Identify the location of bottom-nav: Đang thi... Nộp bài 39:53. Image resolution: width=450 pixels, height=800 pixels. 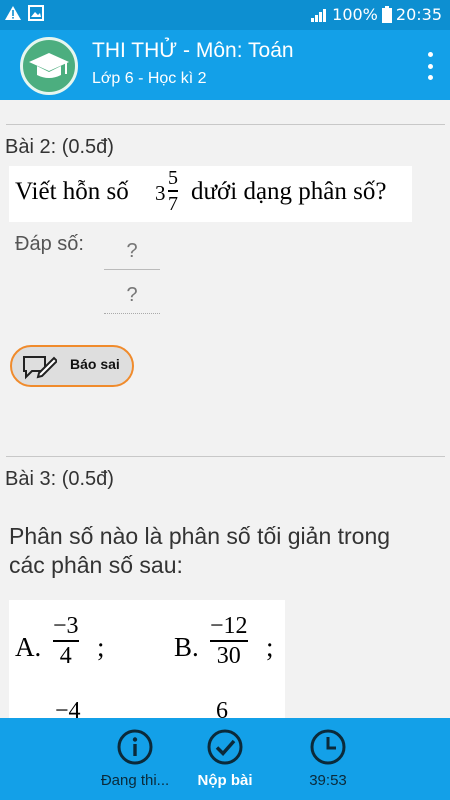
(225, 759).